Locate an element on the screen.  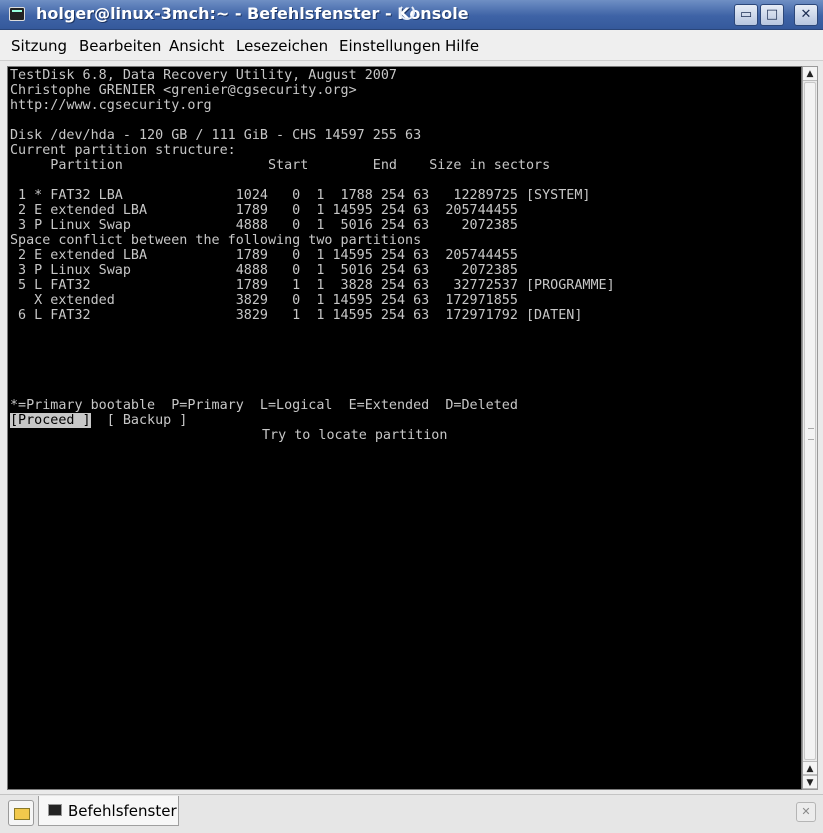
backup-button: [ Backup ] is located at coordinates (147, 420).